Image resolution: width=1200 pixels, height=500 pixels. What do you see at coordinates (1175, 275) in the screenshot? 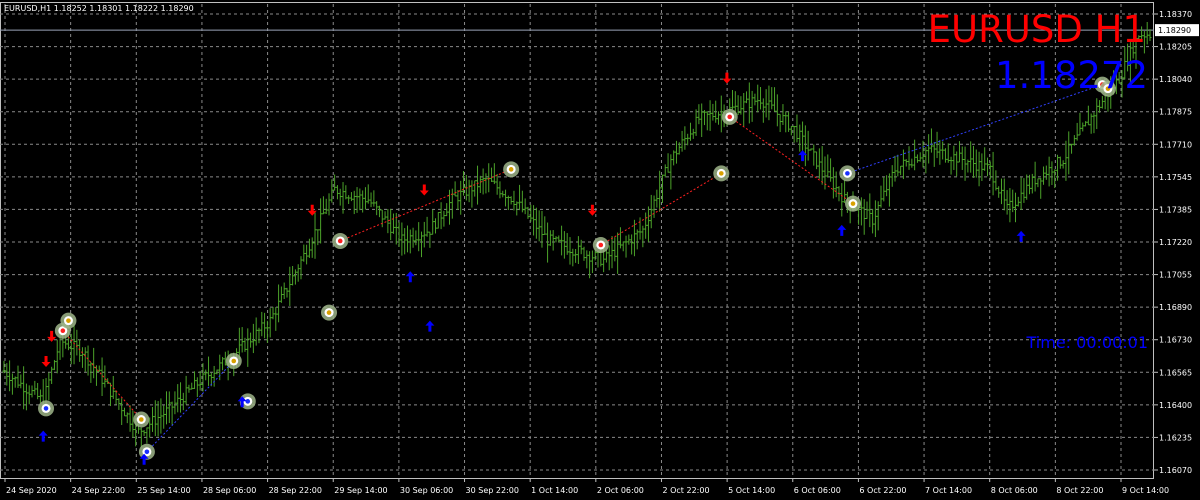
I see `y-tick-label: 1.17055` at bounding box center [1175, 275].